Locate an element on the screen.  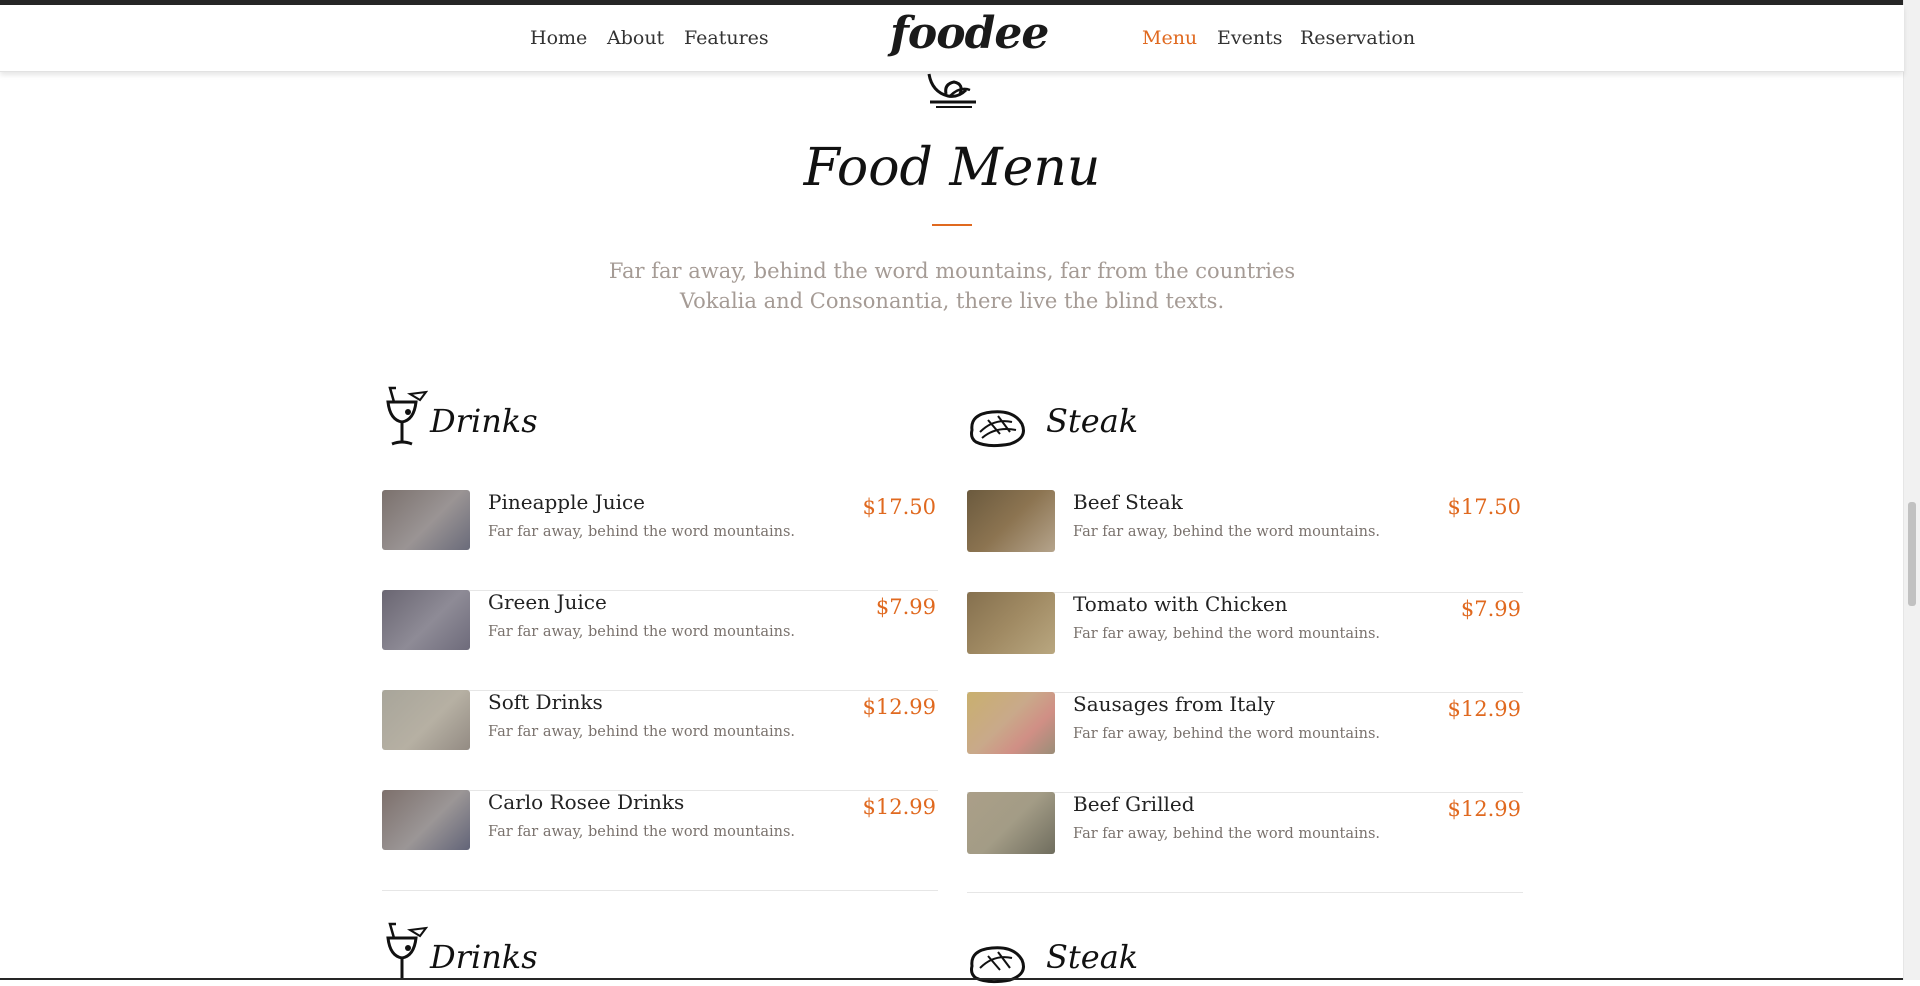
page-scrollbar is located at coordinates (1911, 490).